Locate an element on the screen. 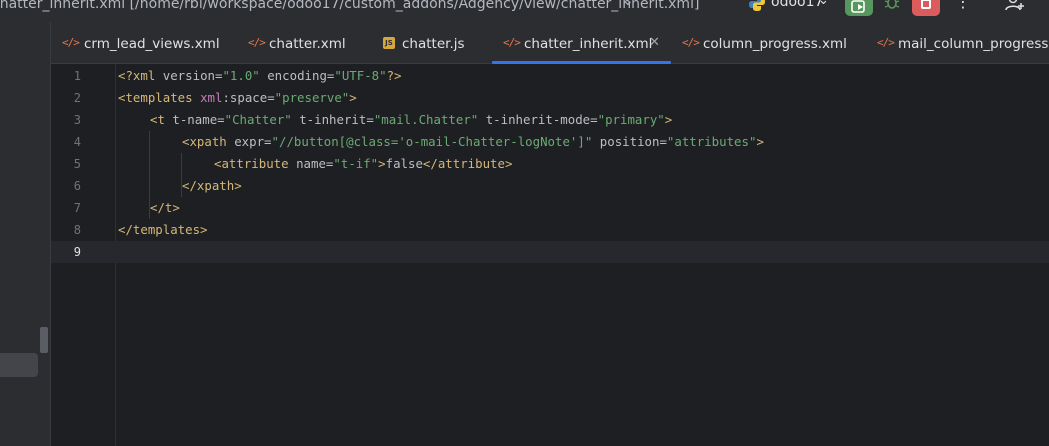  line-number: 6 is located at coordinates (77, 186).